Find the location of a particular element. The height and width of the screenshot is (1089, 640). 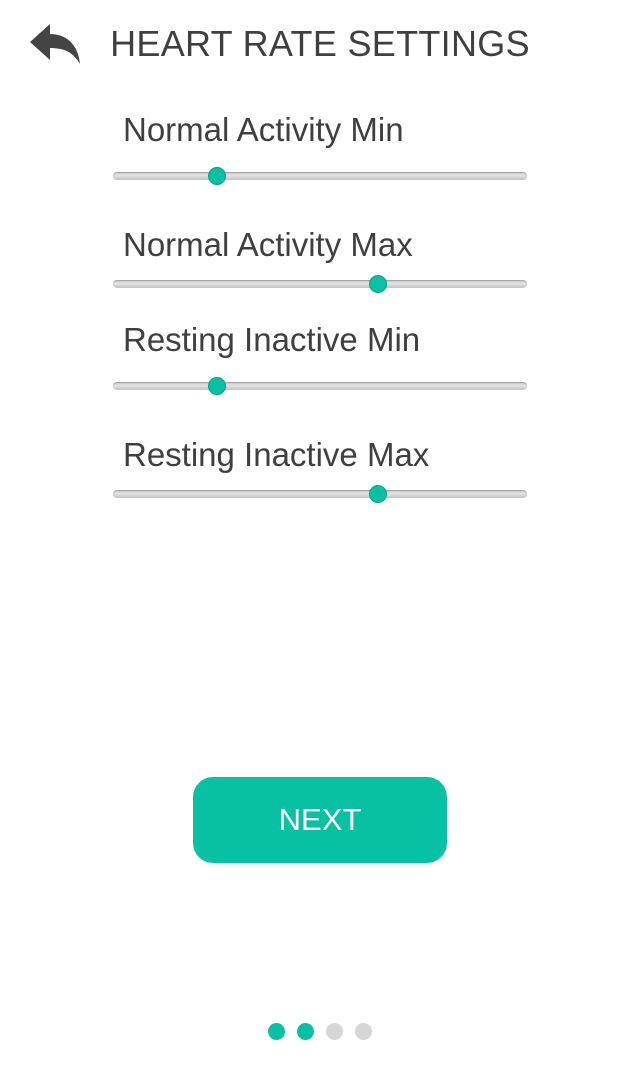

slider-label: Normal Activity Min is located at coordinates (263, 129).